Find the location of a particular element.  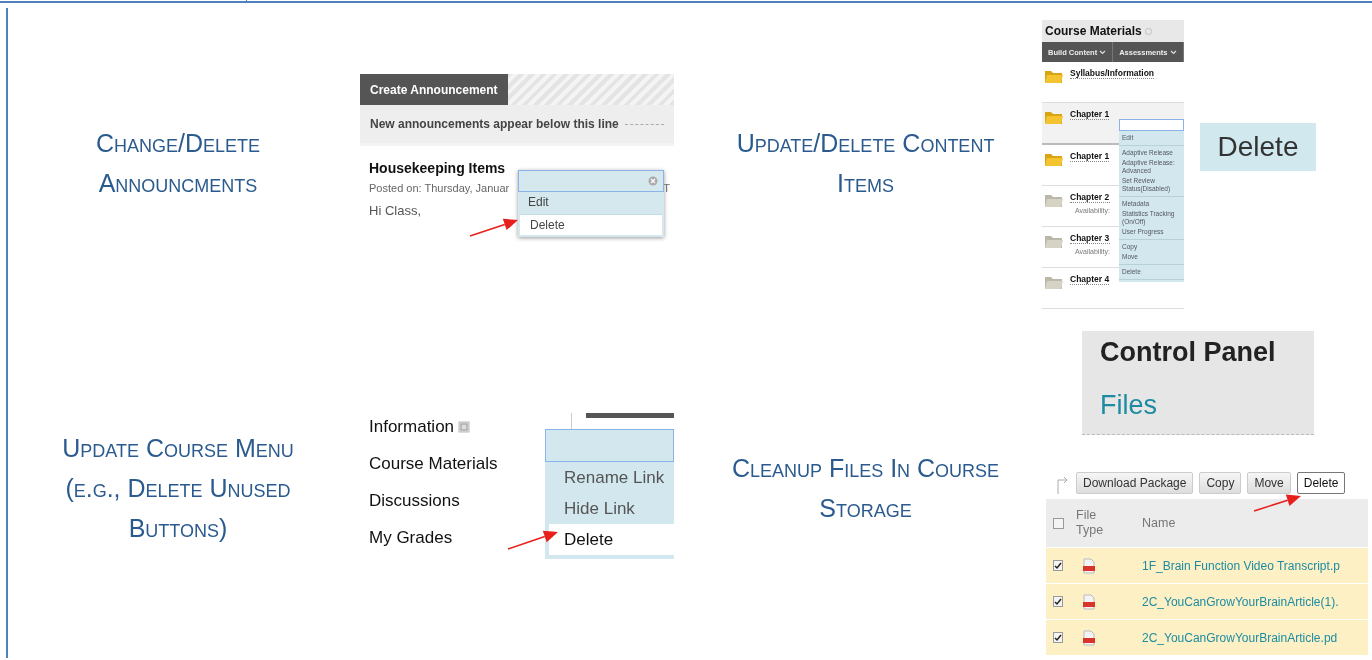

menu-header is located at coordinates (1151, 125).